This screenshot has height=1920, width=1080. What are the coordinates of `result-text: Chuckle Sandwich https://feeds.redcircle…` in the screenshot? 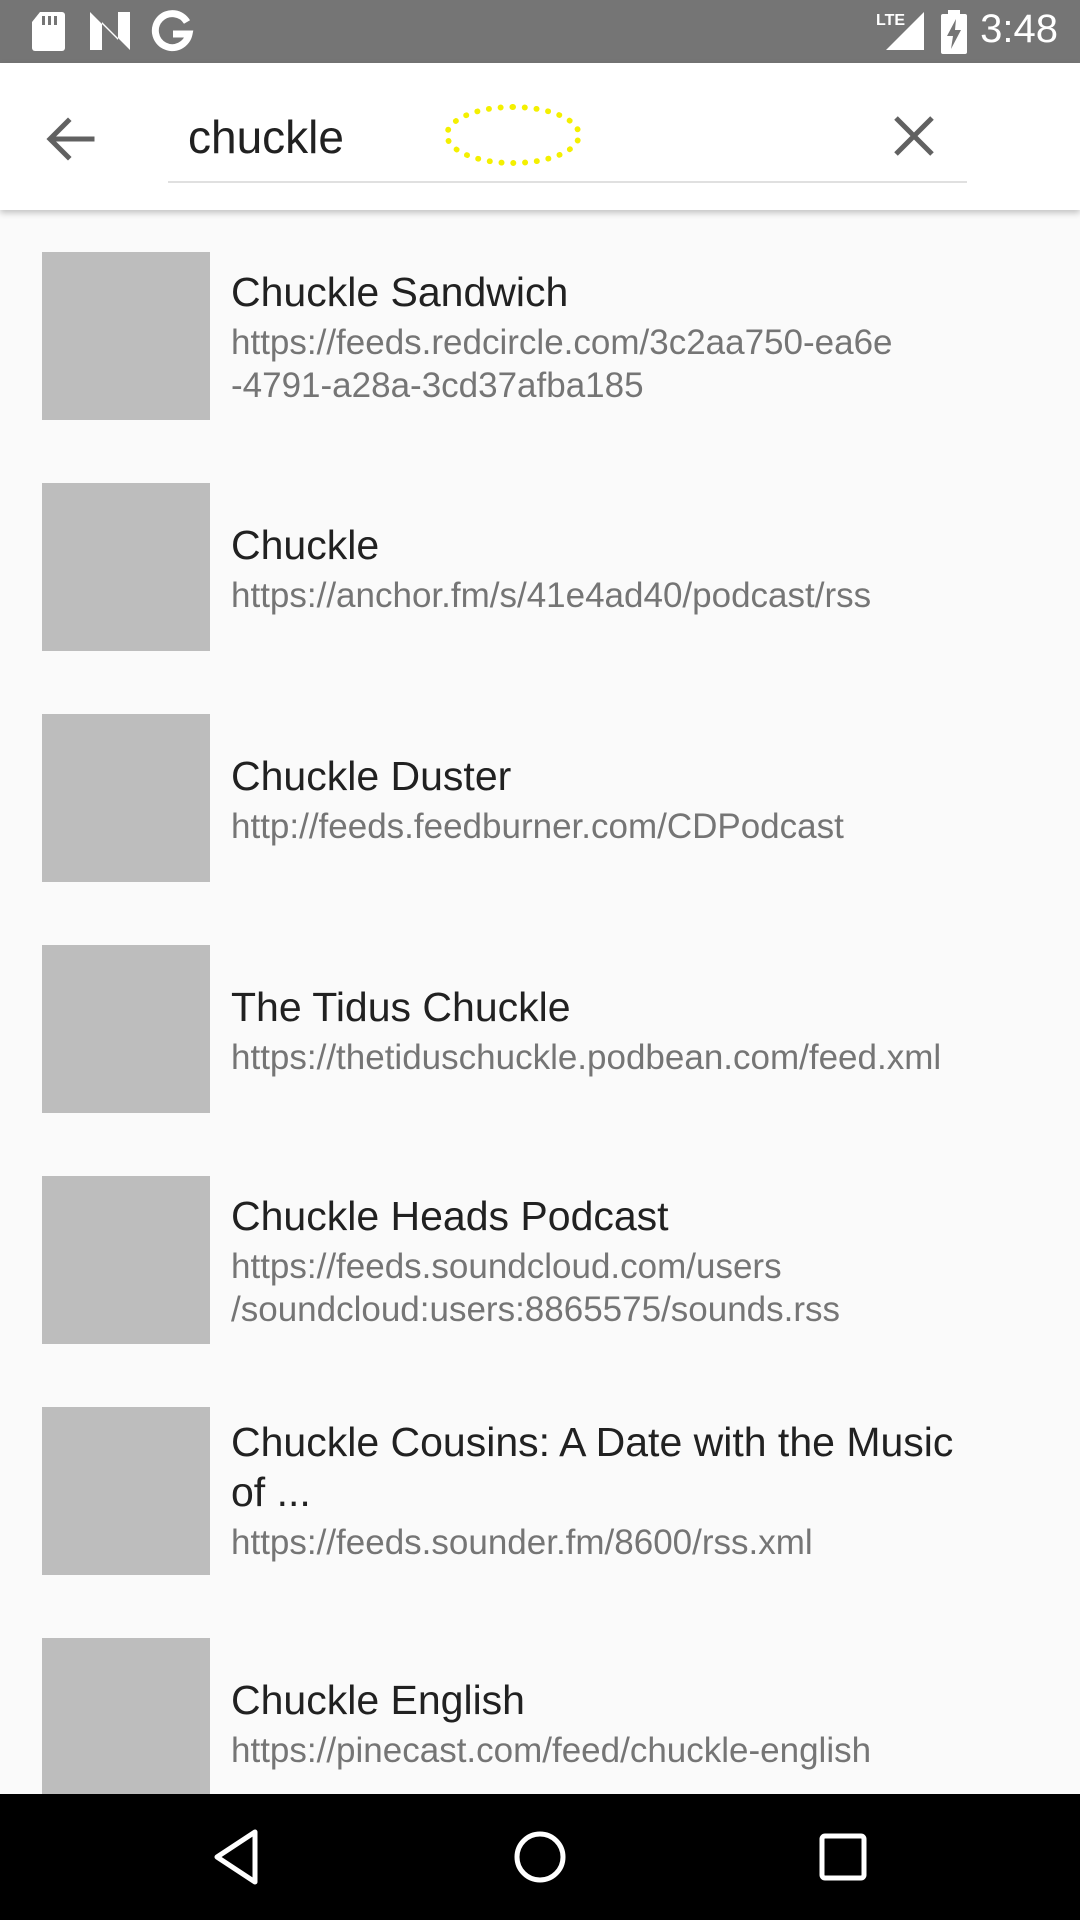 It's located at (631, 337).